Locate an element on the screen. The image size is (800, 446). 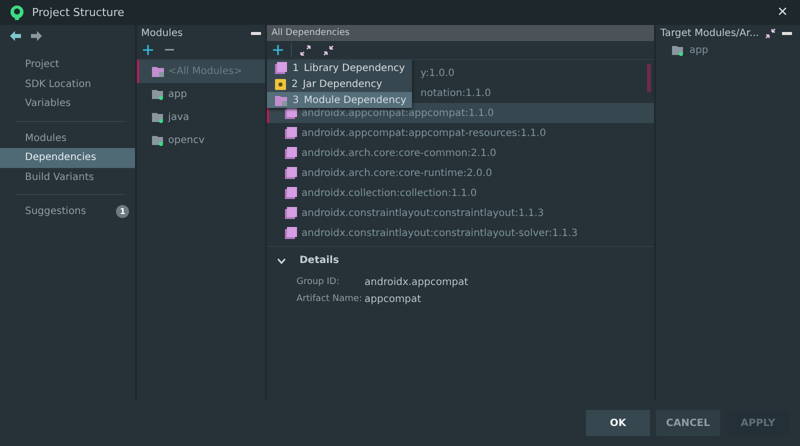
back-arrow-icon is located at coordinates (15, 36).